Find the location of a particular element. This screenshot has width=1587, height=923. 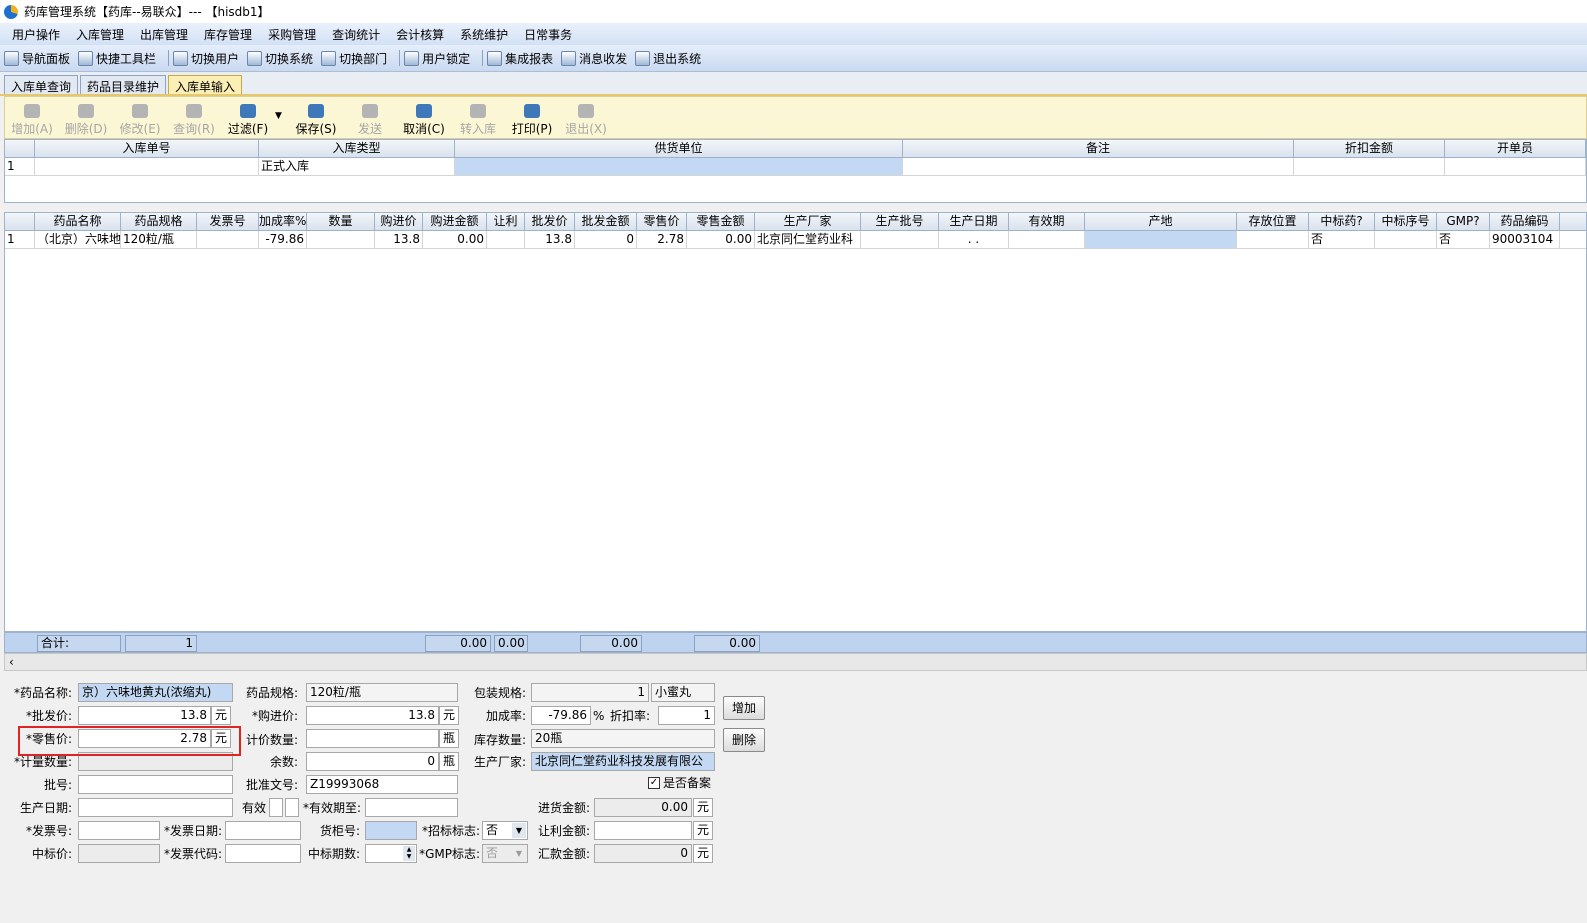

header-grid-column: 备注 is located at coordinates (1098, 148).